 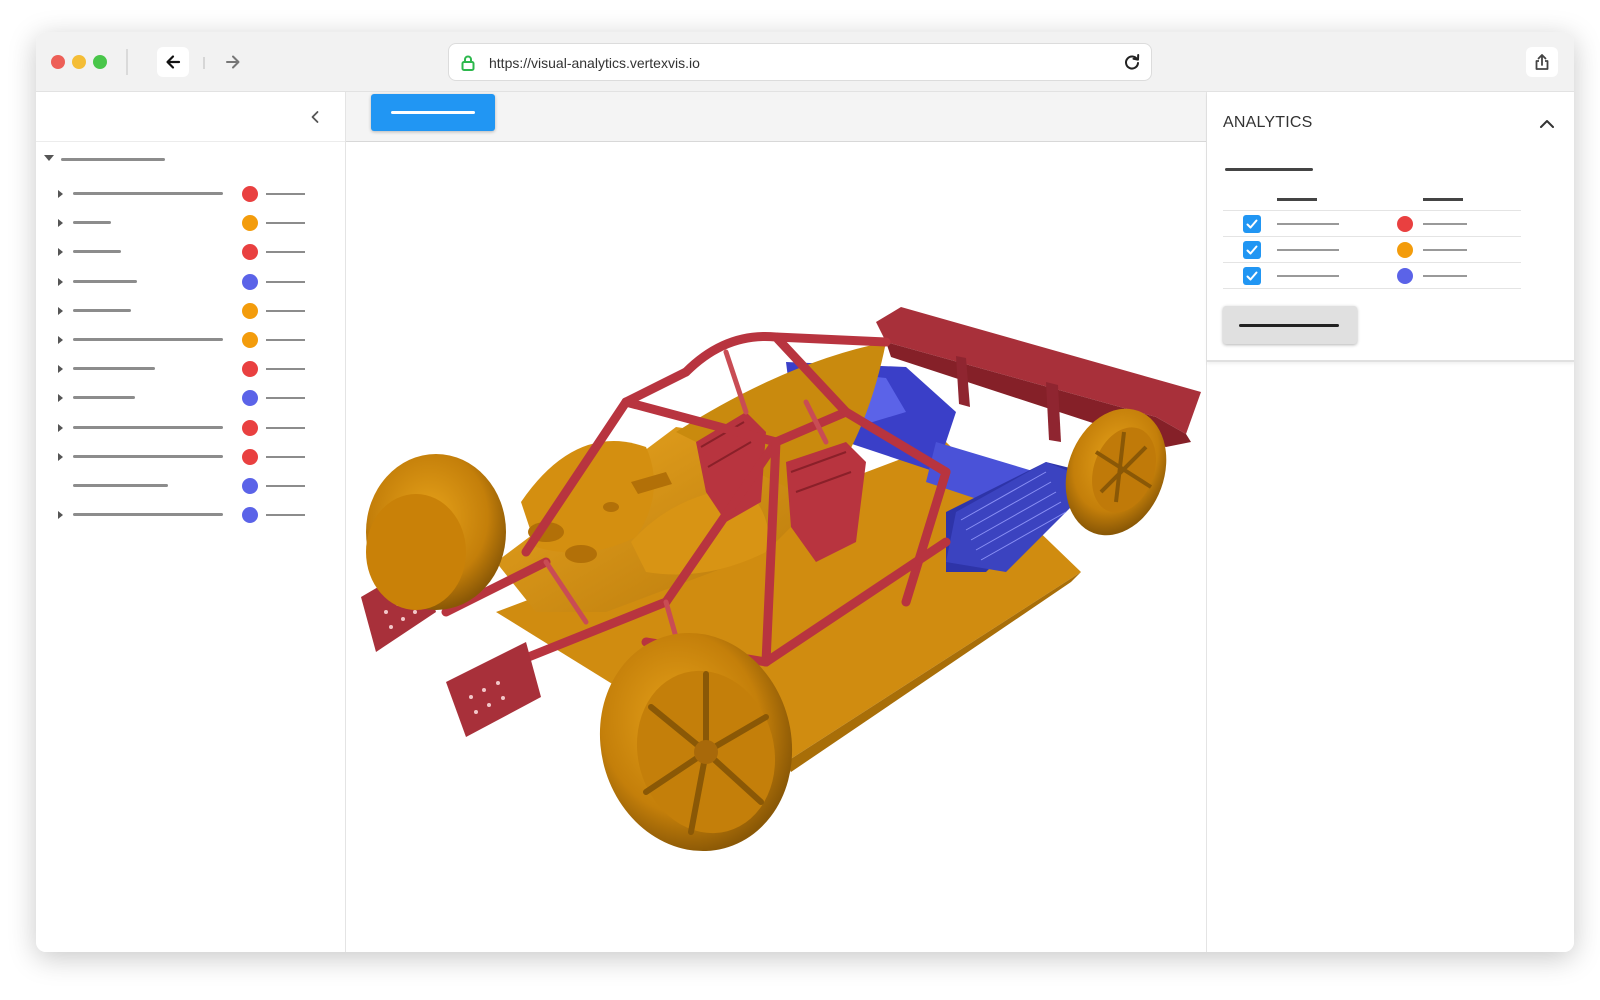 What do you see at coordinates (594, 63) in the screenshot?
I see `url-text: https://visual-analytics.vertexvis.io` at bounding box center [594, 63].